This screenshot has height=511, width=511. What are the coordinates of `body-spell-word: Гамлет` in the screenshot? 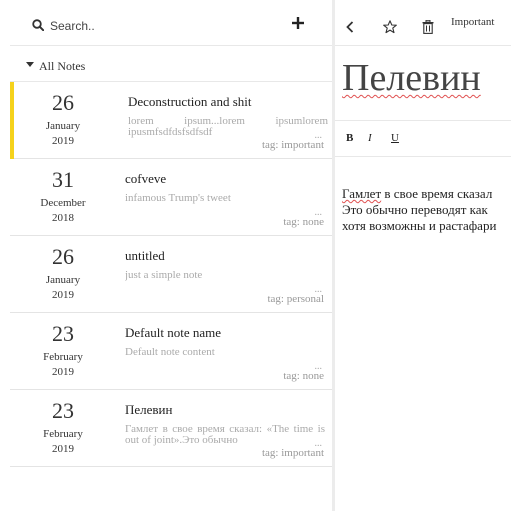 It's located at (362, 193).